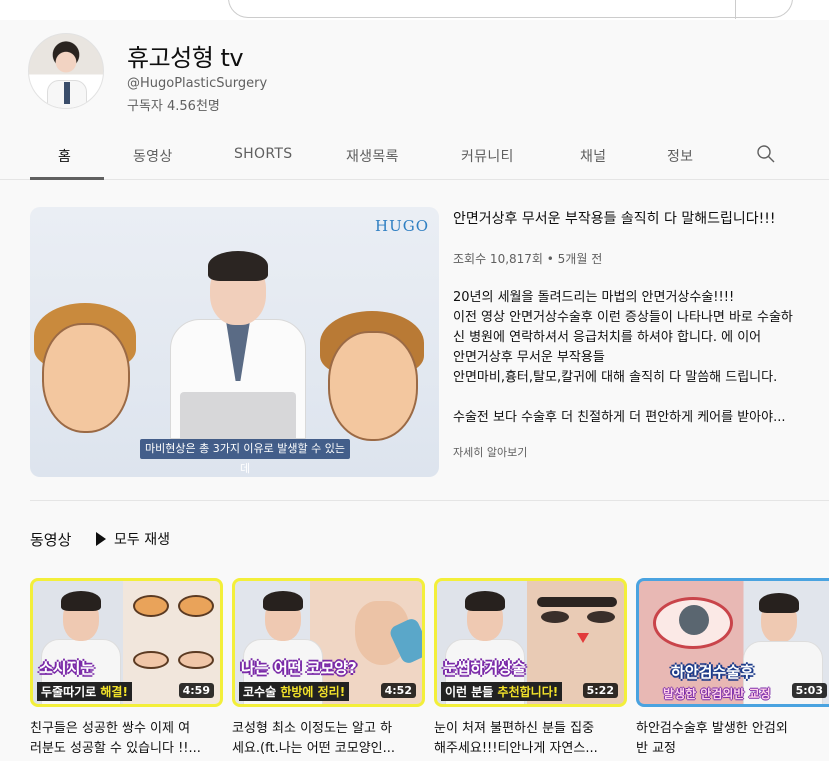  I want to click on masthead-strip, so click(414, 10).